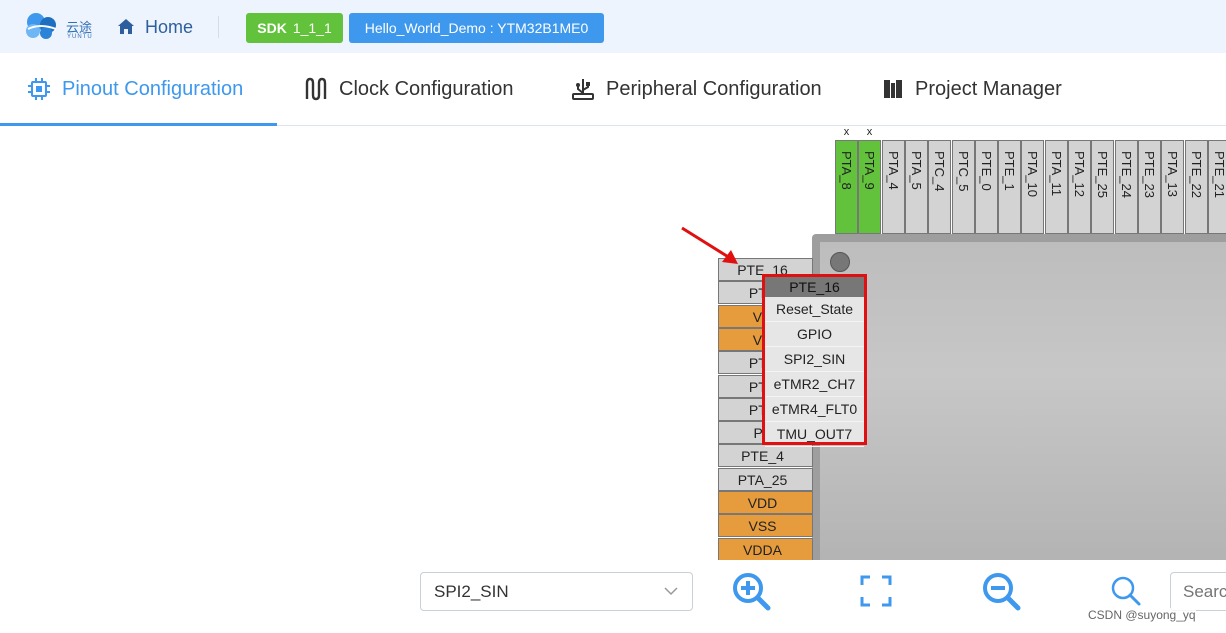 This screenshot has width=1226, height=633. What do you see at coordinates (846, 187) in the screenshot?
I see `top-pin: PTA_8` at bounding box center [846, 187].